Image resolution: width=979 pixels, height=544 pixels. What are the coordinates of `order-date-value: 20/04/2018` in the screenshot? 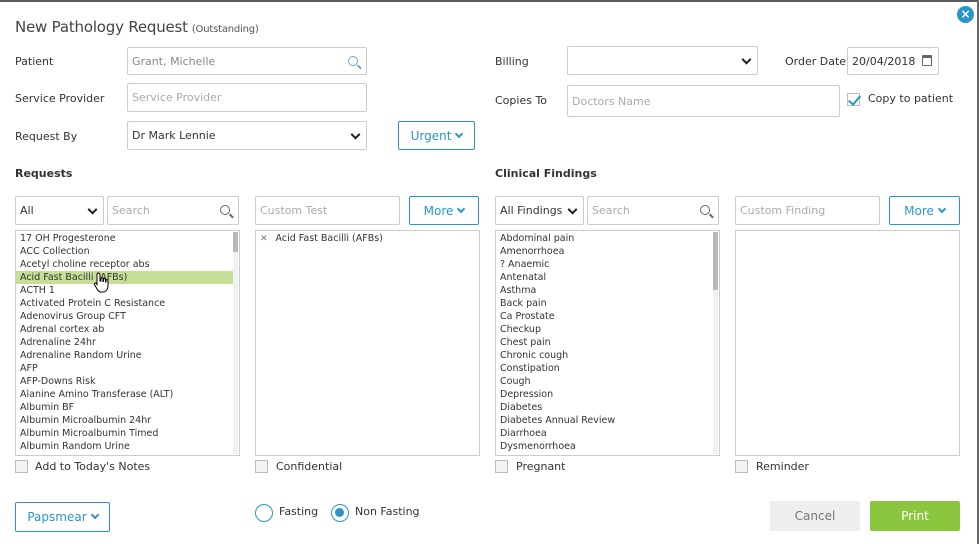 It's located at (884, 61).